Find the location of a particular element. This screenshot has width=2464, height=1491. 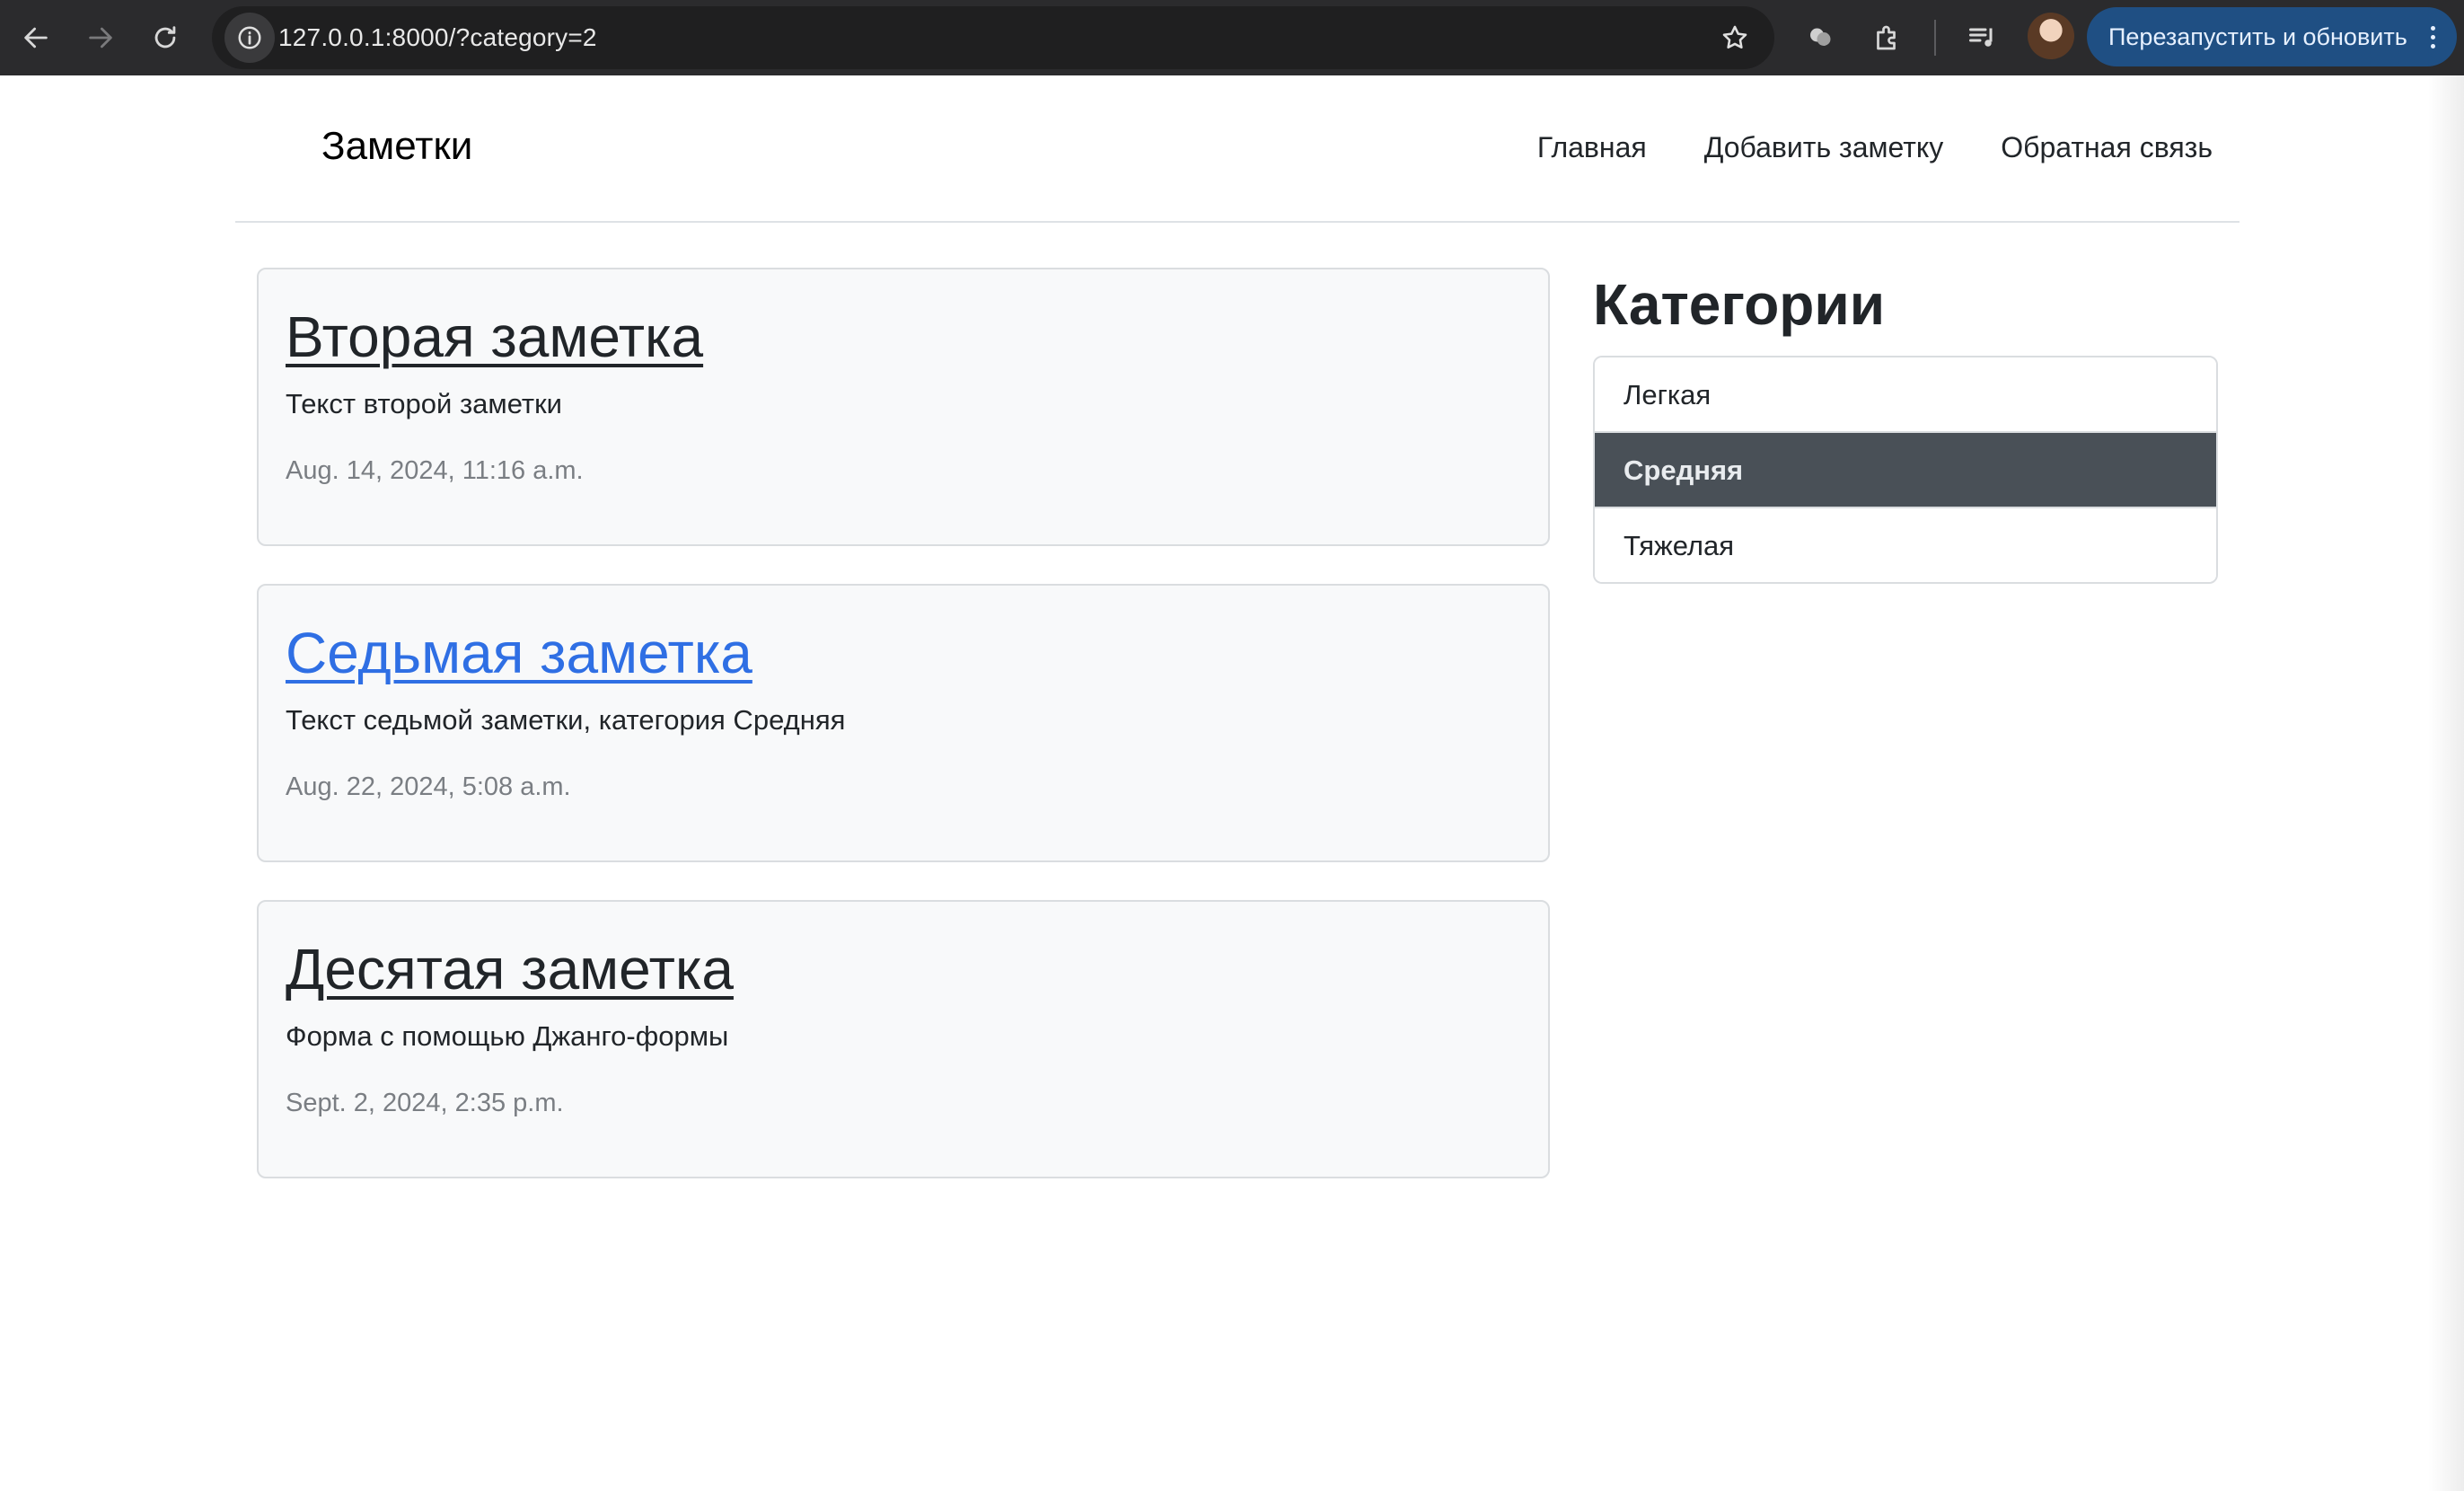

relaunch-update-button: Перезапустить и обновить is located at coordinates (2272, 36).